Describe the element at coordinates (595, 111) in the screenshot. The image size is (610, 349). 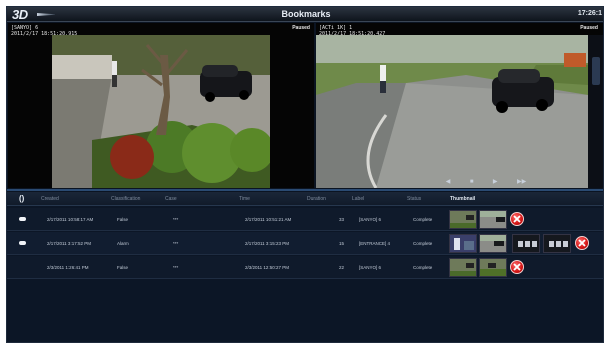
I see `vertical-scrollbar` at that location.